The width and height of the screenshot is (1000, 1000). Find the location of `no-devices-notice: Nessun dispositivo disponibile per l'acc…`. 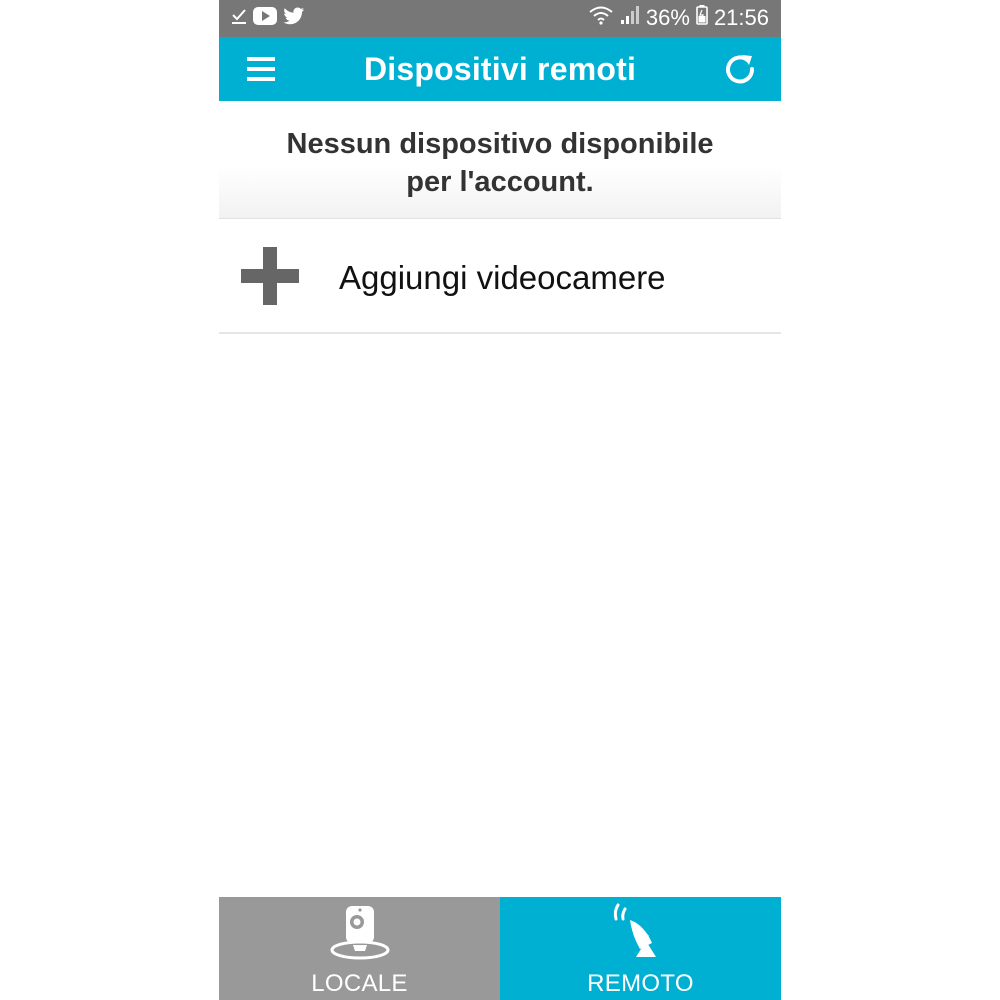

no-devices-notice: Nessun dispositivo disponibile per l'acc… is located at coordinates (500, 160).